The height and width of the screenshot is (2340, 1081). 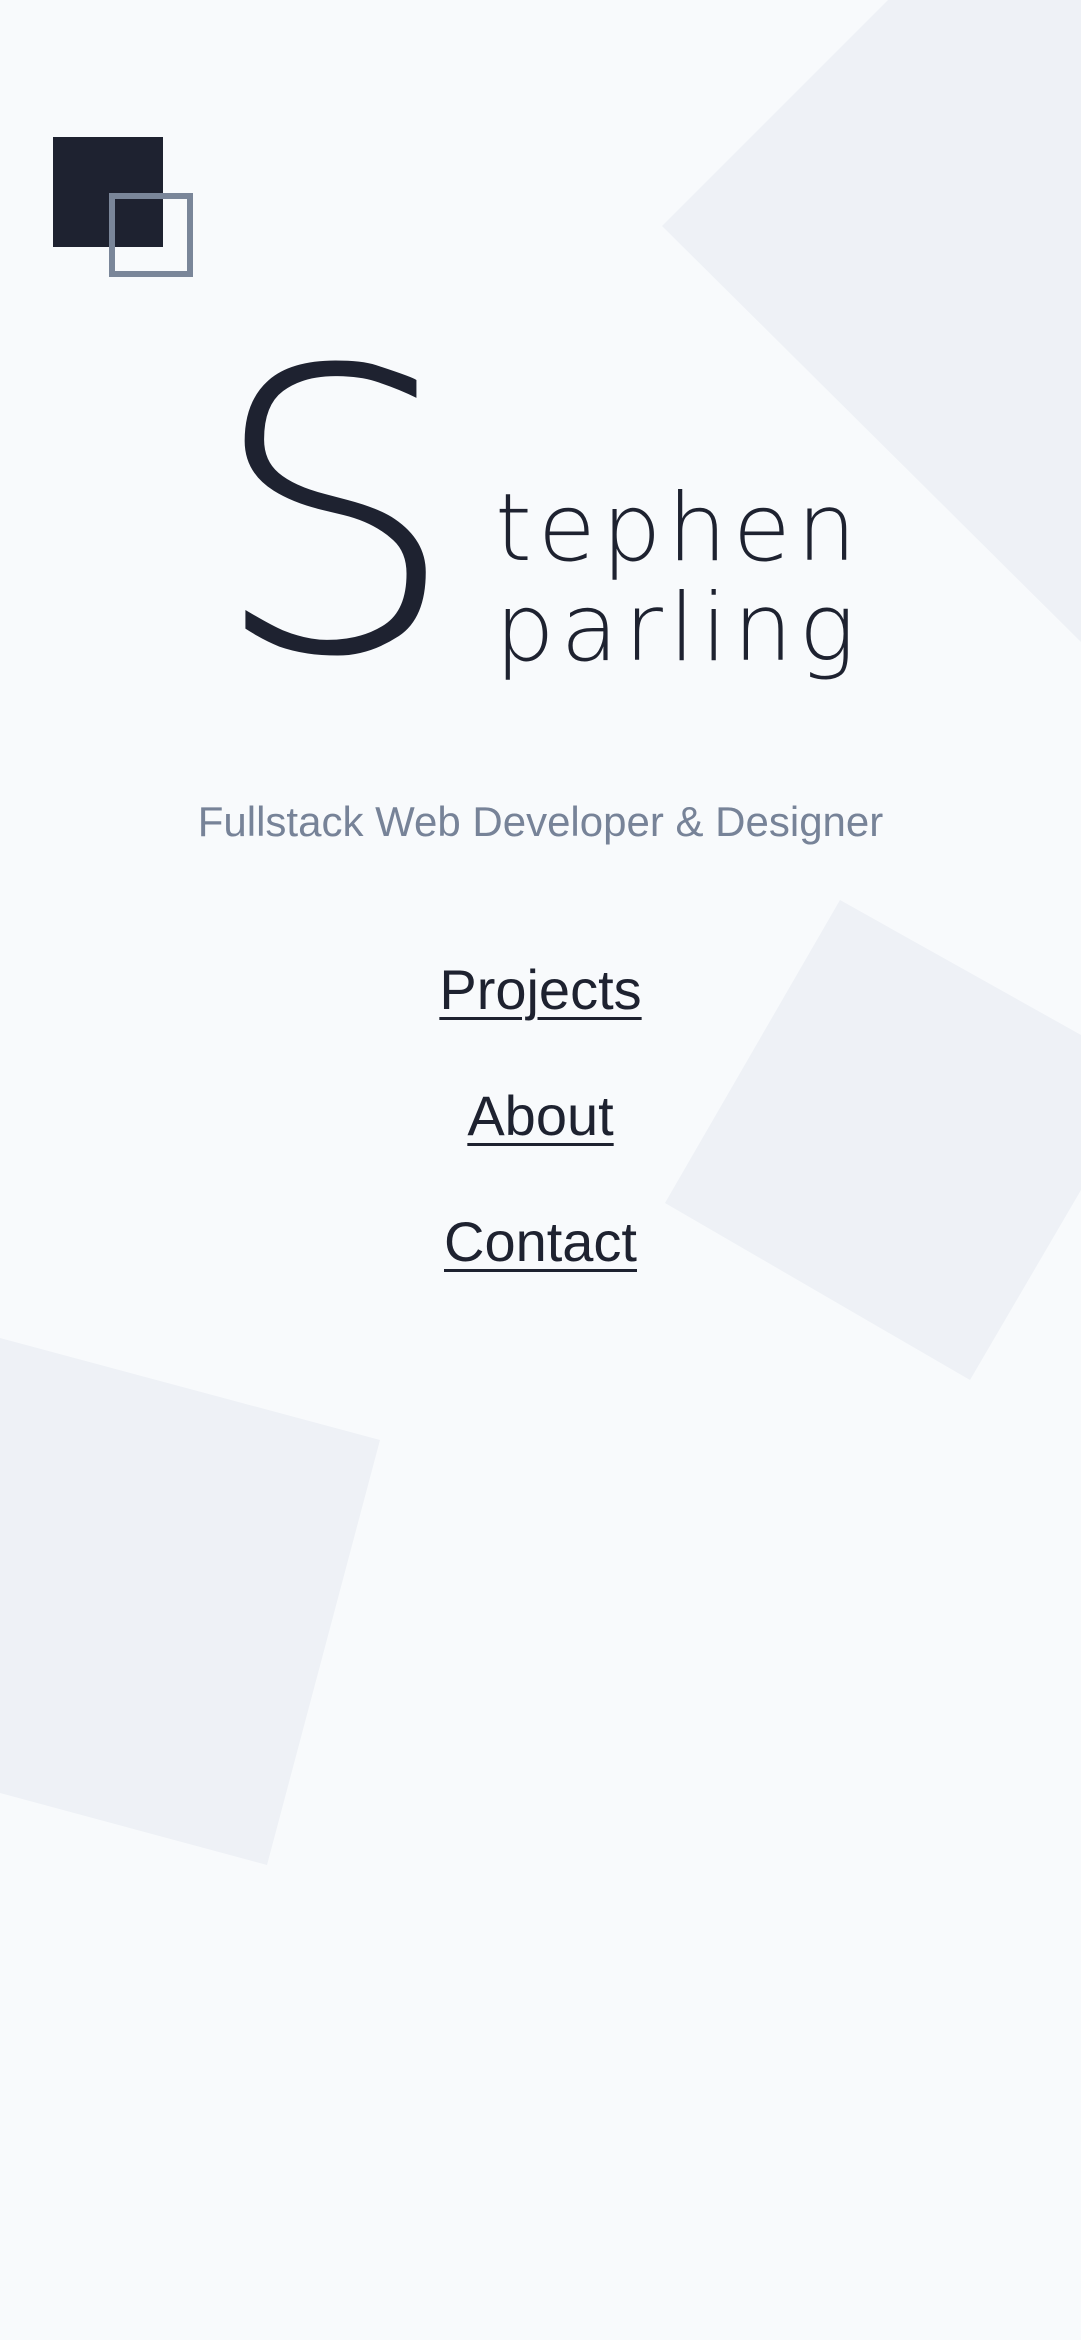 What do you see at coordinates (151, 235) in the screenshot?
I see `logo-outline-square` at bounding box center [151, 235].